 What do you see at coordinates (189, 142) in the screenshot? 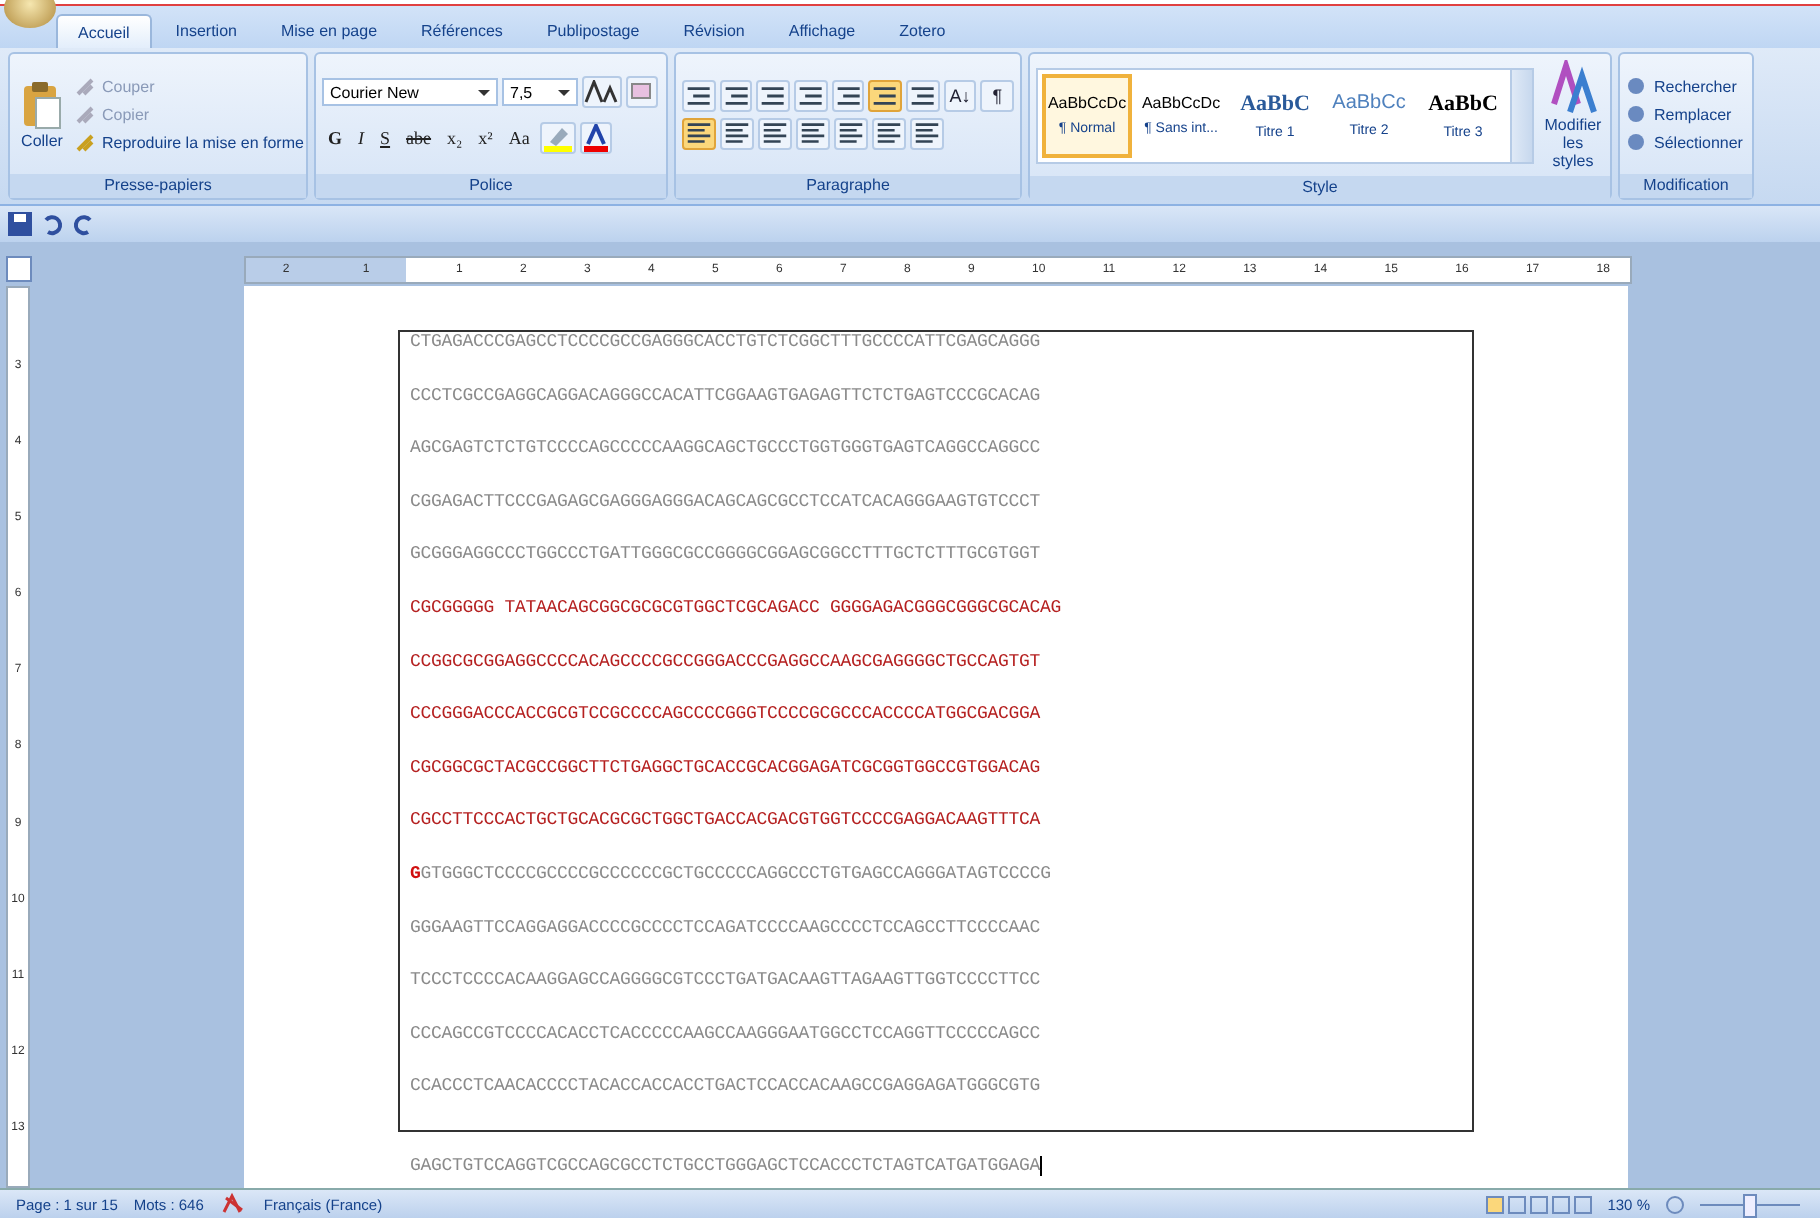
I see `clipboard-button: Reproduire la mise en forme` at bounding box center [189, 142].